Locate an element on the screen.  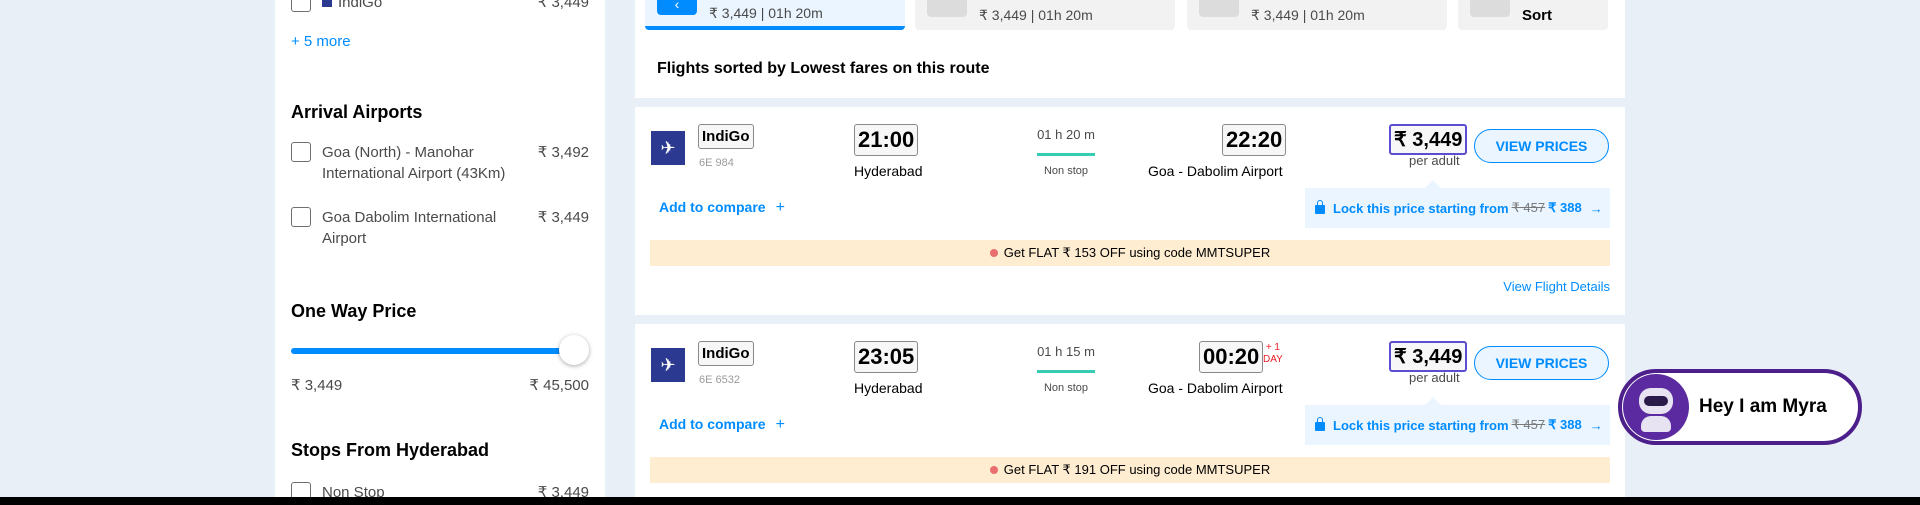
tab-you-may-prefer: ₹ 3,449 | 01h 20m is located at coordinates (1317, 15).